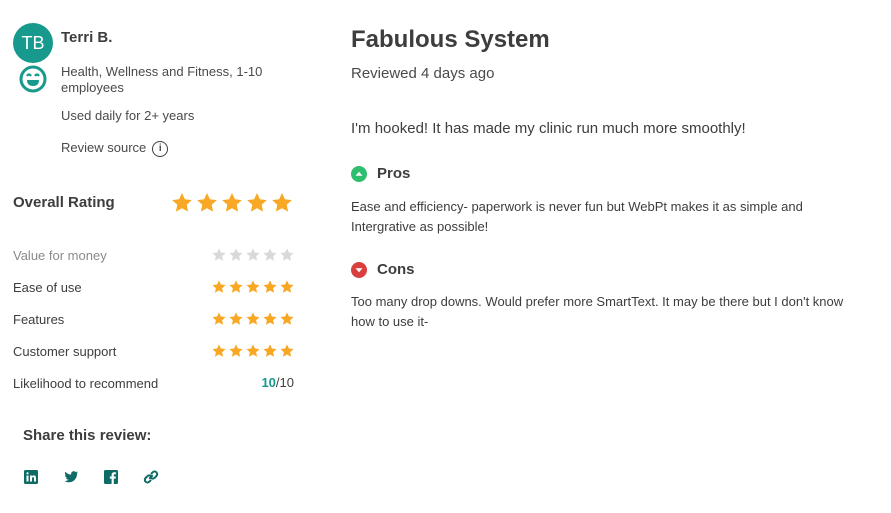 This screenshot has height=513, width=891. I want to click on rating-stars-ease-of-use, so click(253, 287).